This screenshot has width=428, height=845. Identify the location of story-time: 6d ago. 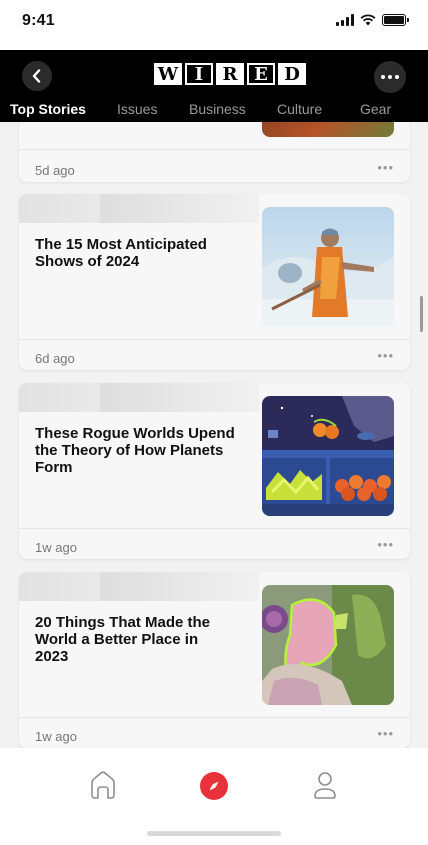
(55, 358).